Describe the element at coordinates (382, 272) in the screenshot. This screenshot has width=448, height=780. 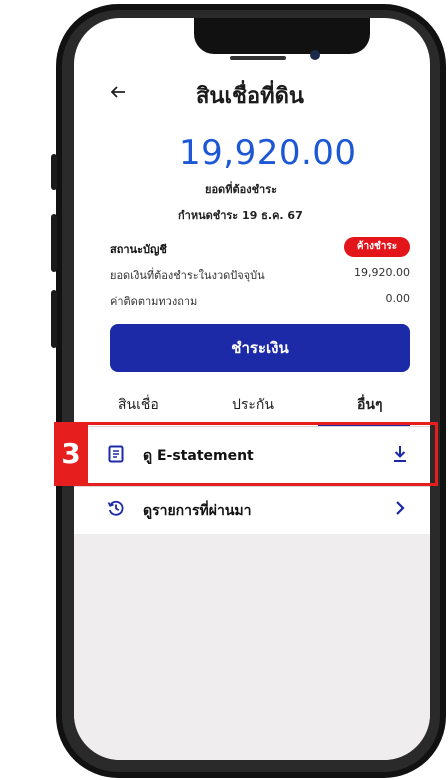
I see `current-installment-value: 19,920.00` at that location.